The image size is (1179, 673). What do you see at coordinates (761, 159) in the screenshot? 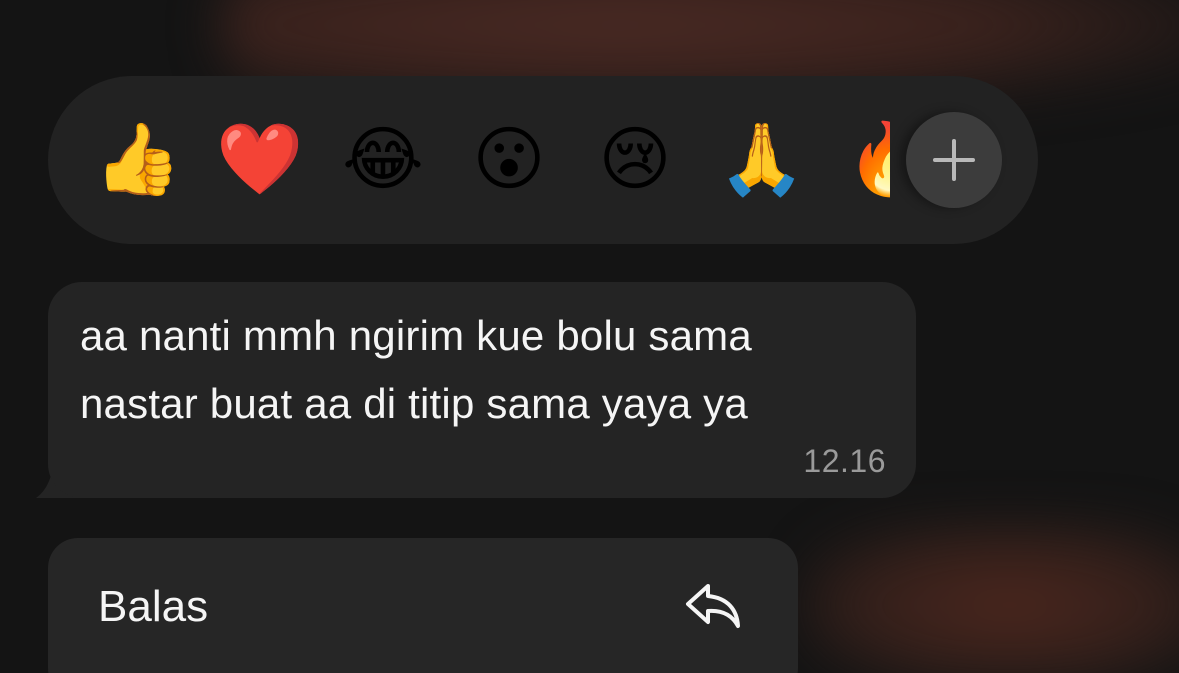
I see `reaction-folded-hands: 🙏` at bounding box center [761, 159].